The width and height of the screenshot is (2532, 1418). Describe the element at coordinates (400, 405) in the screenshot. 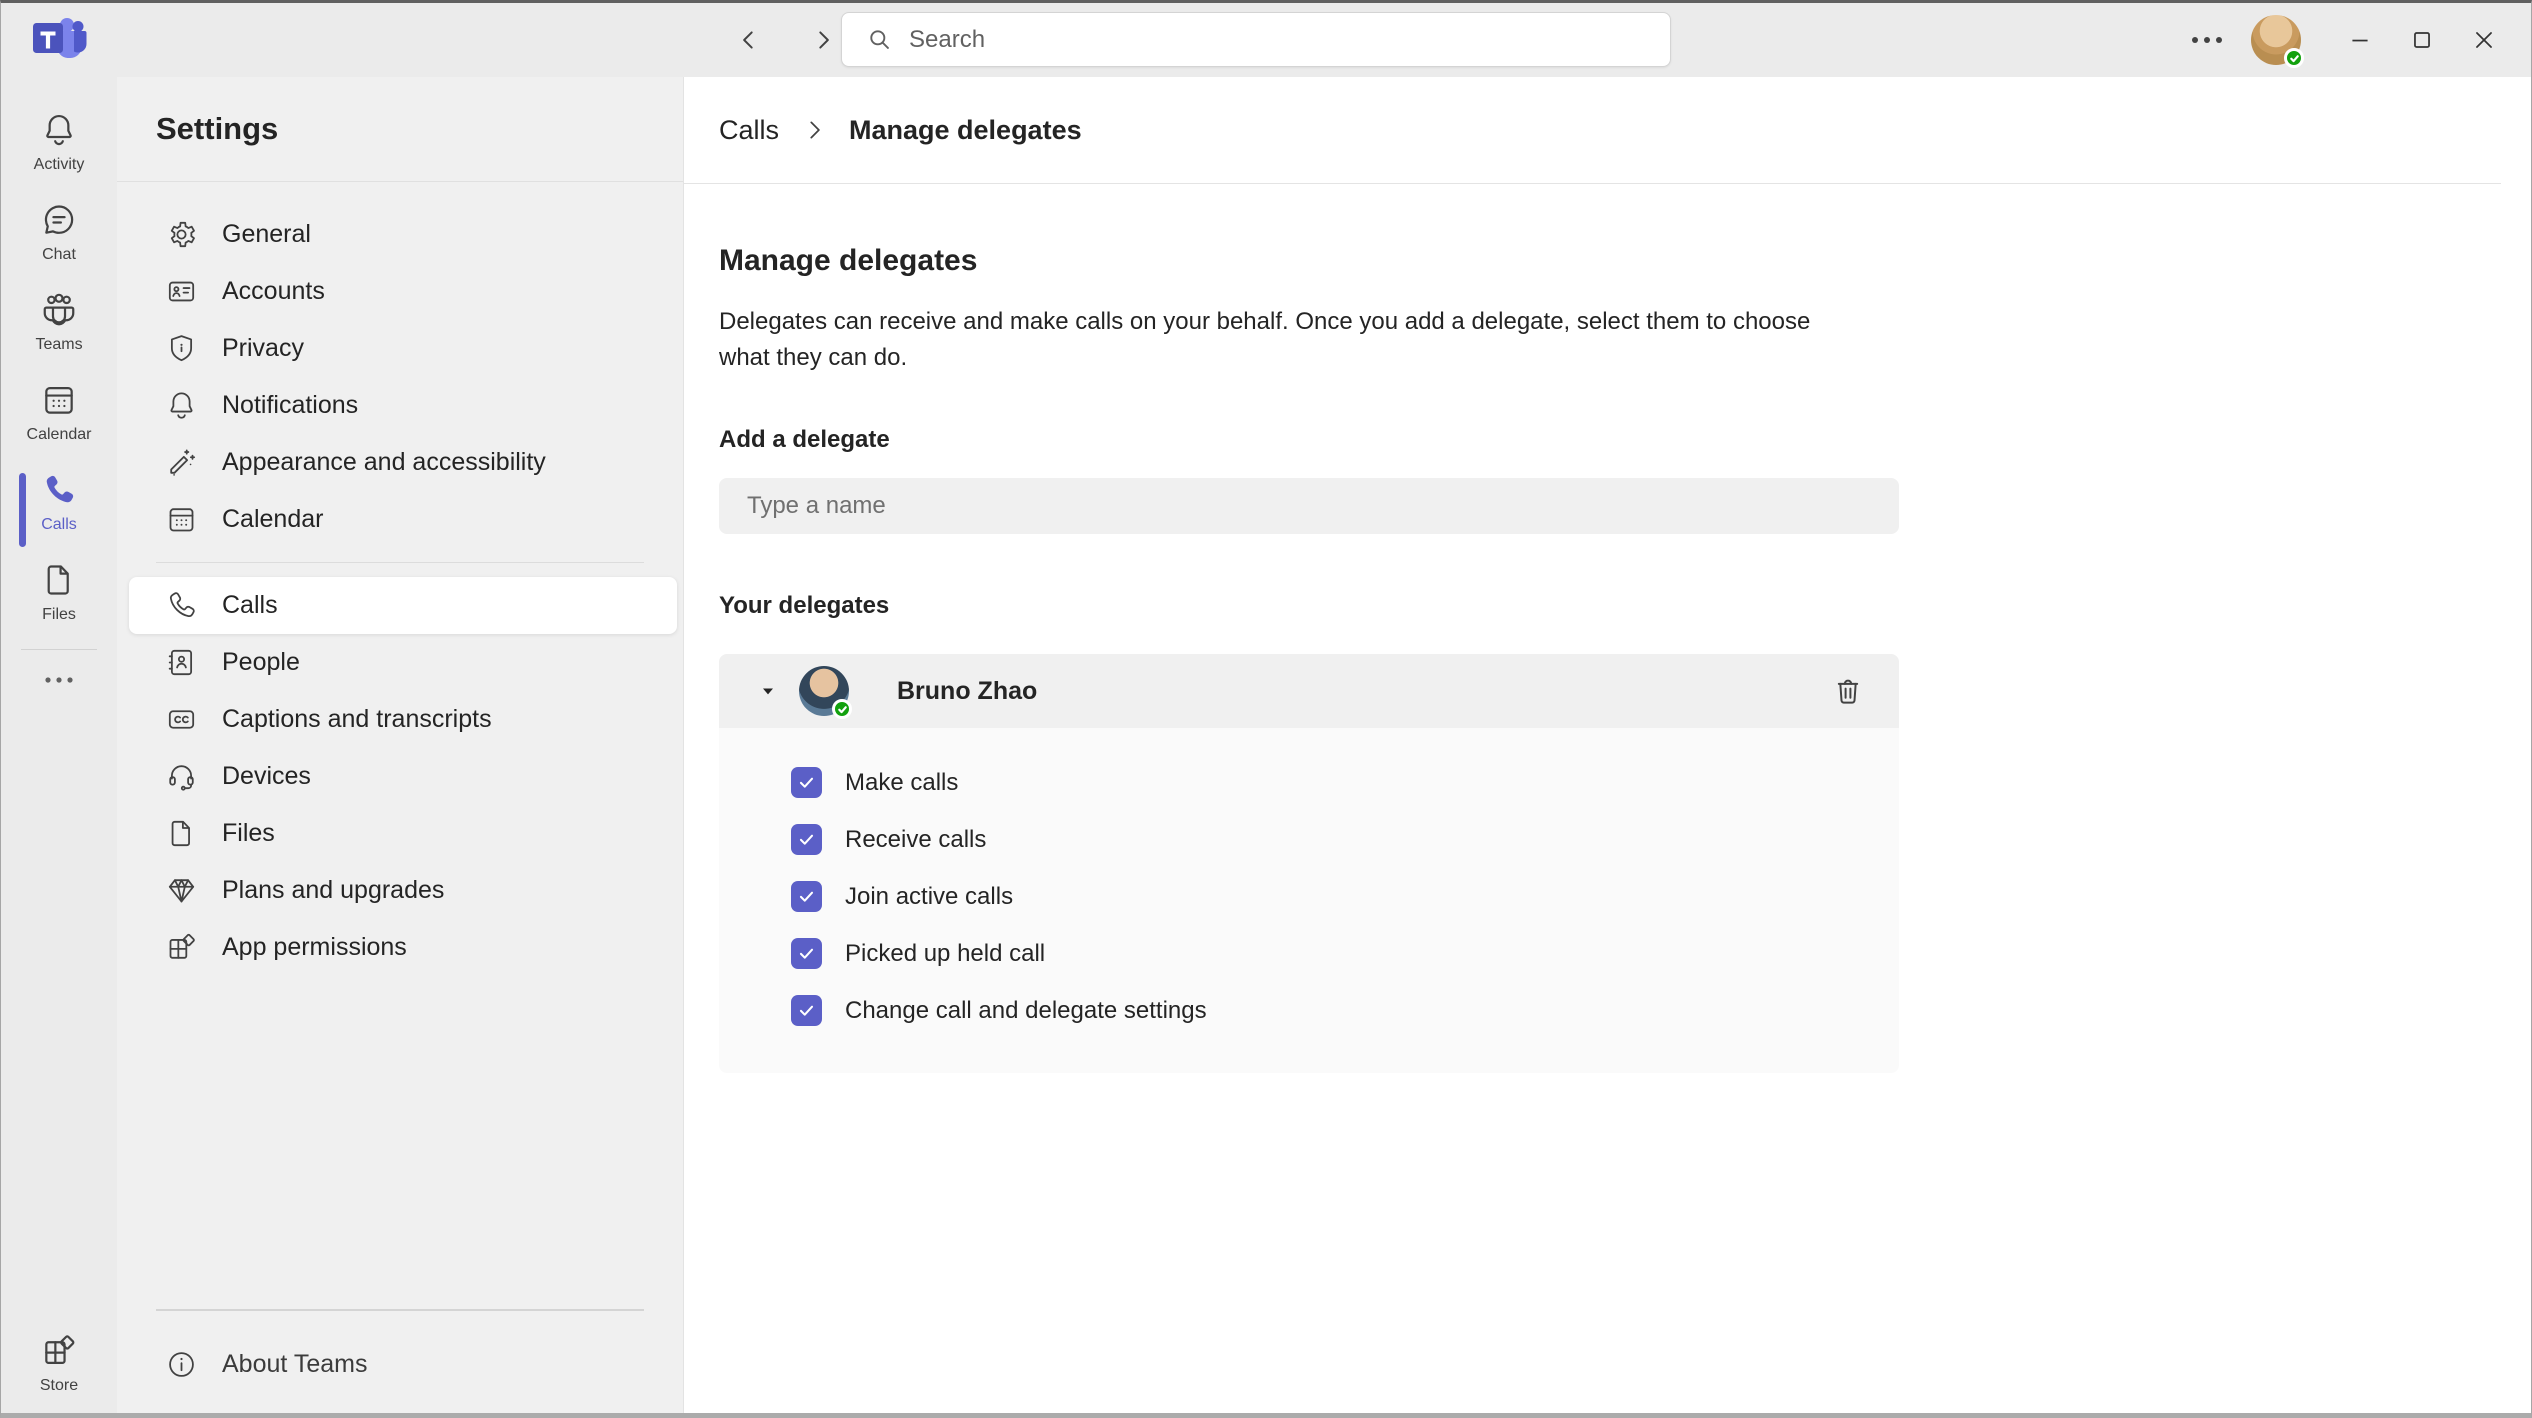

I see `settings-item-notifications: Notifications` at that location.